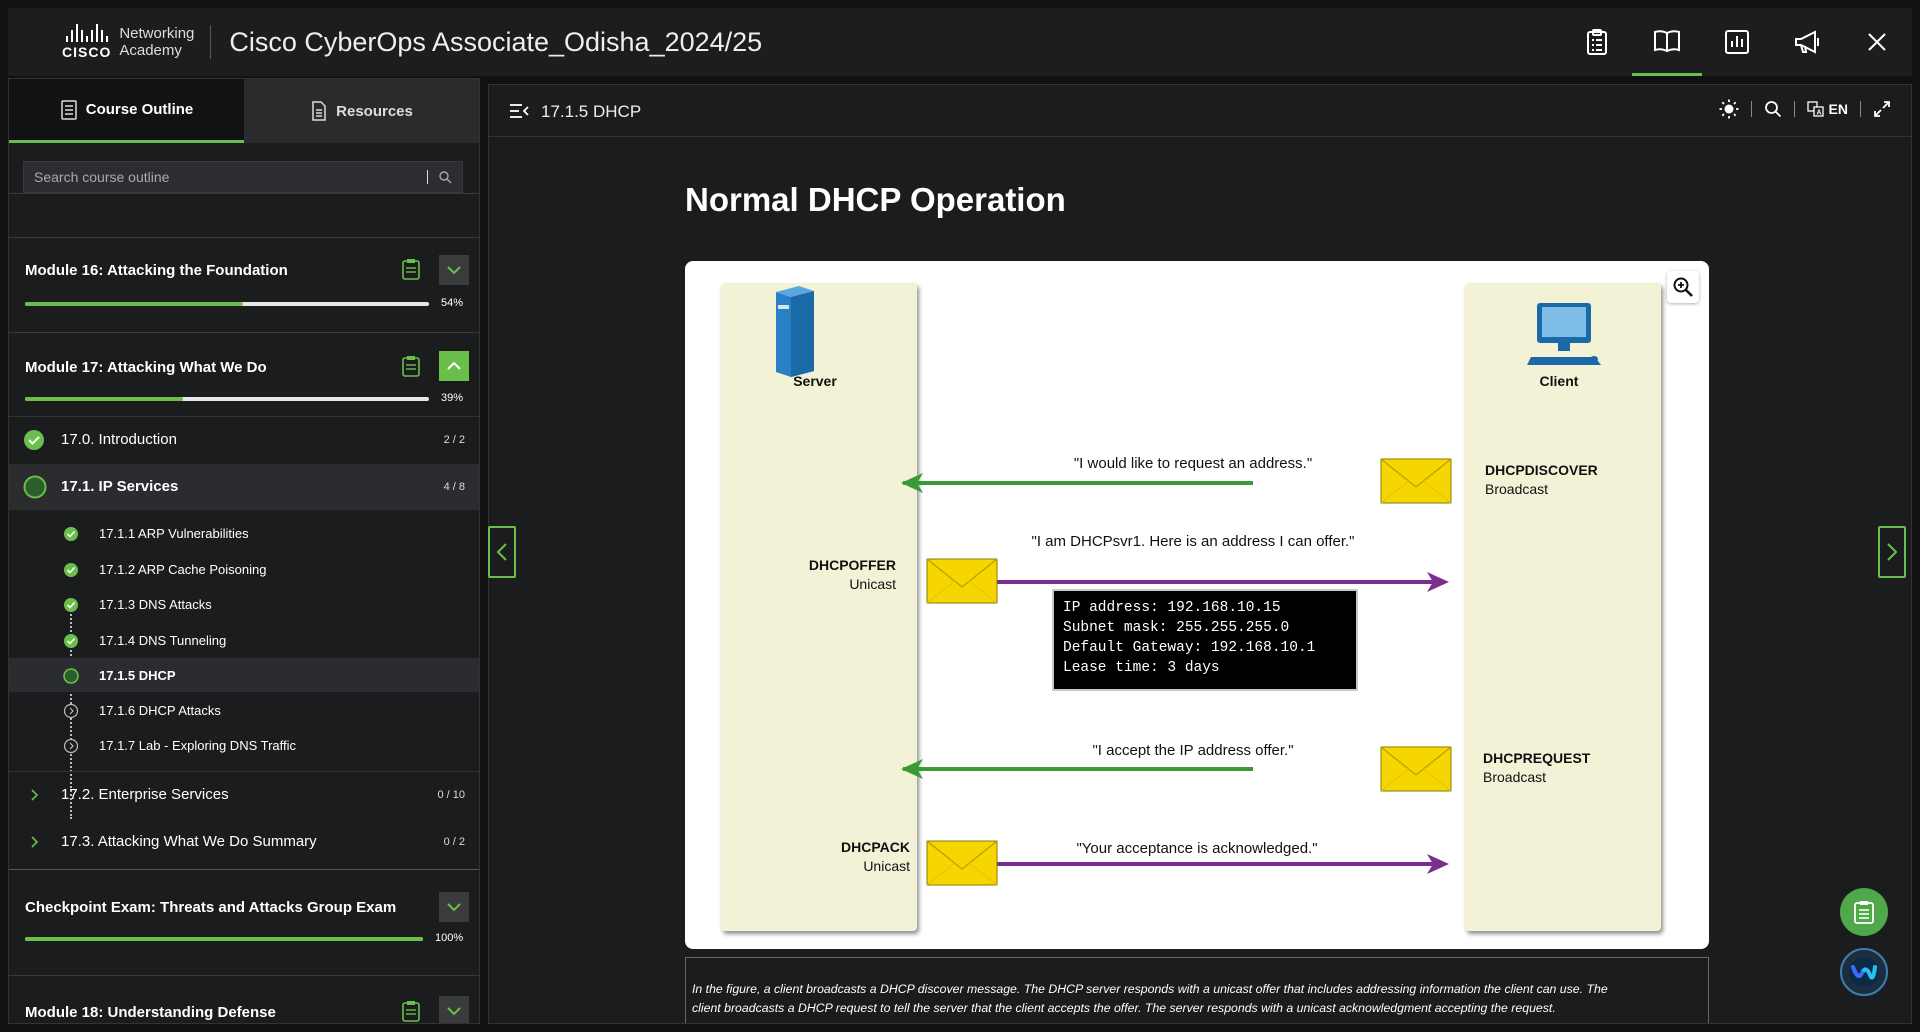 The height and width of the screenshot is (1032, 1920). What do you see at coordinates (244, 569) in the screenshot?
I see `topic-17-1-2: 17.1.2 ARP Cache Poisoning` at bounding box center [244, 569].